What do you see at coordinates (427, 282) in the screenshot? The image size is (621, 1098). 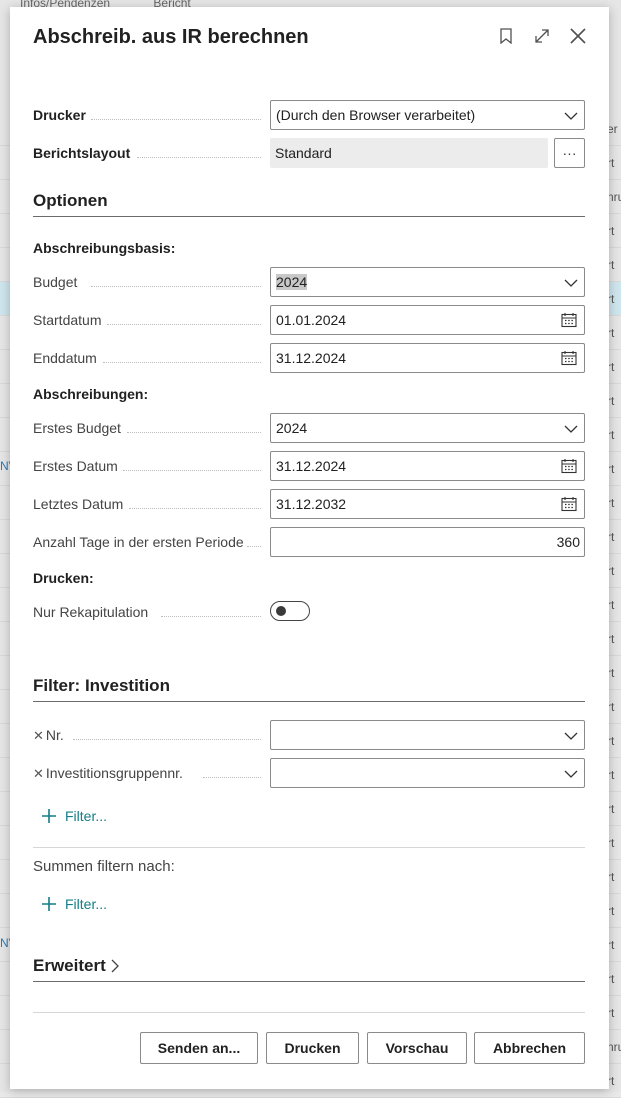 I see `budget-select: 2024` at bounding box center [427, 282].